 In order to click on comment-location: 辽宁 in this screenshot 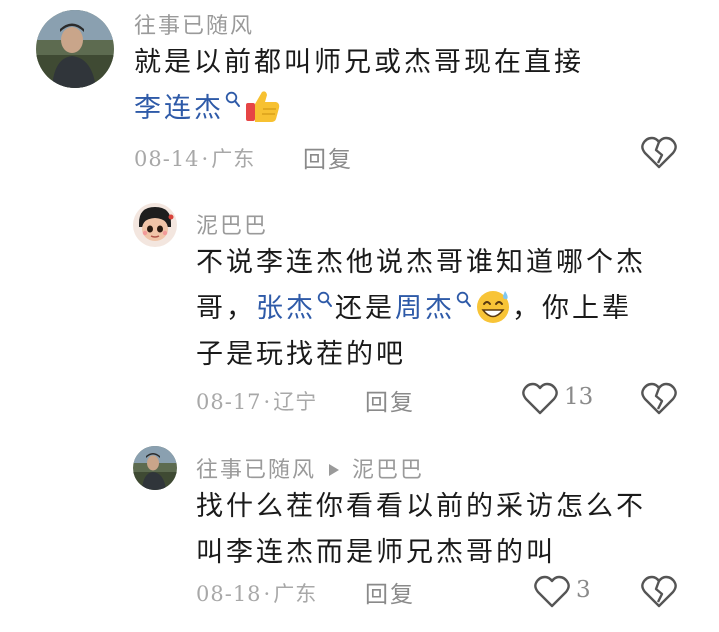, I will do `click(295, 402)`.